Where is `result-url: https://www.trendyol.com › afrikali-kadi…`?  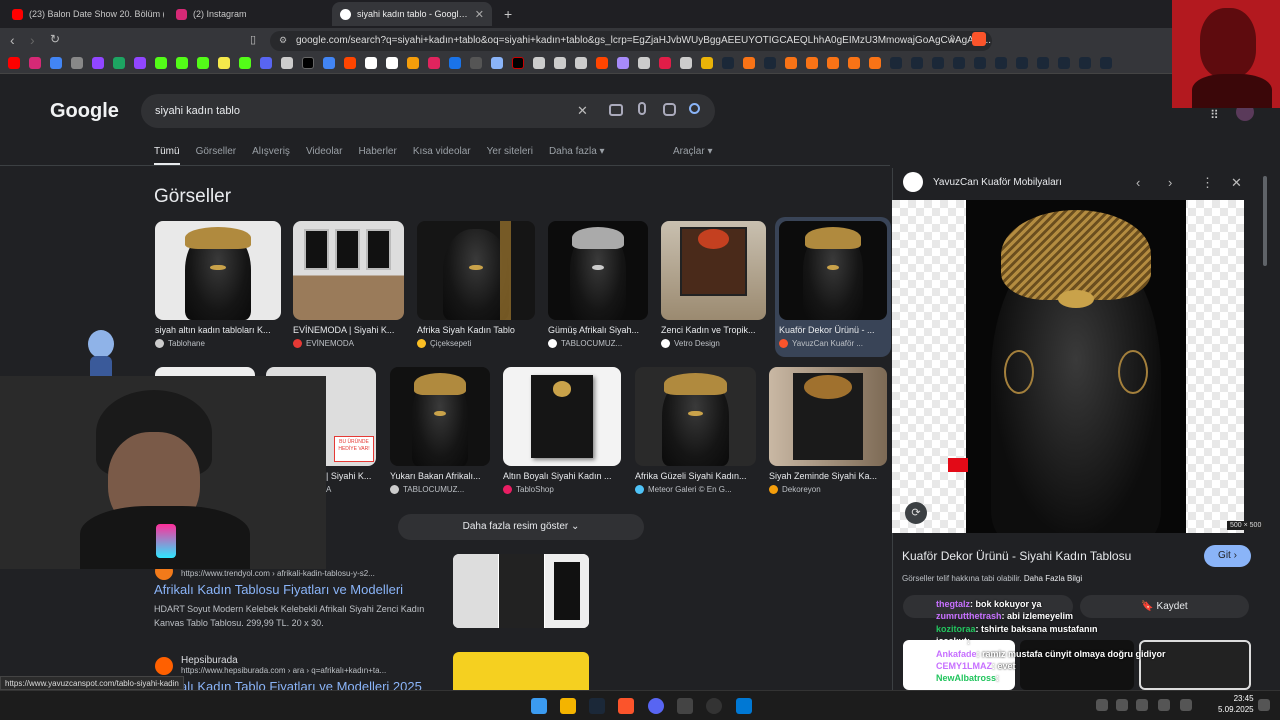 result-url: https://www.trendyol.com › afrikali-kadi… is located at coordinates (299, 573).